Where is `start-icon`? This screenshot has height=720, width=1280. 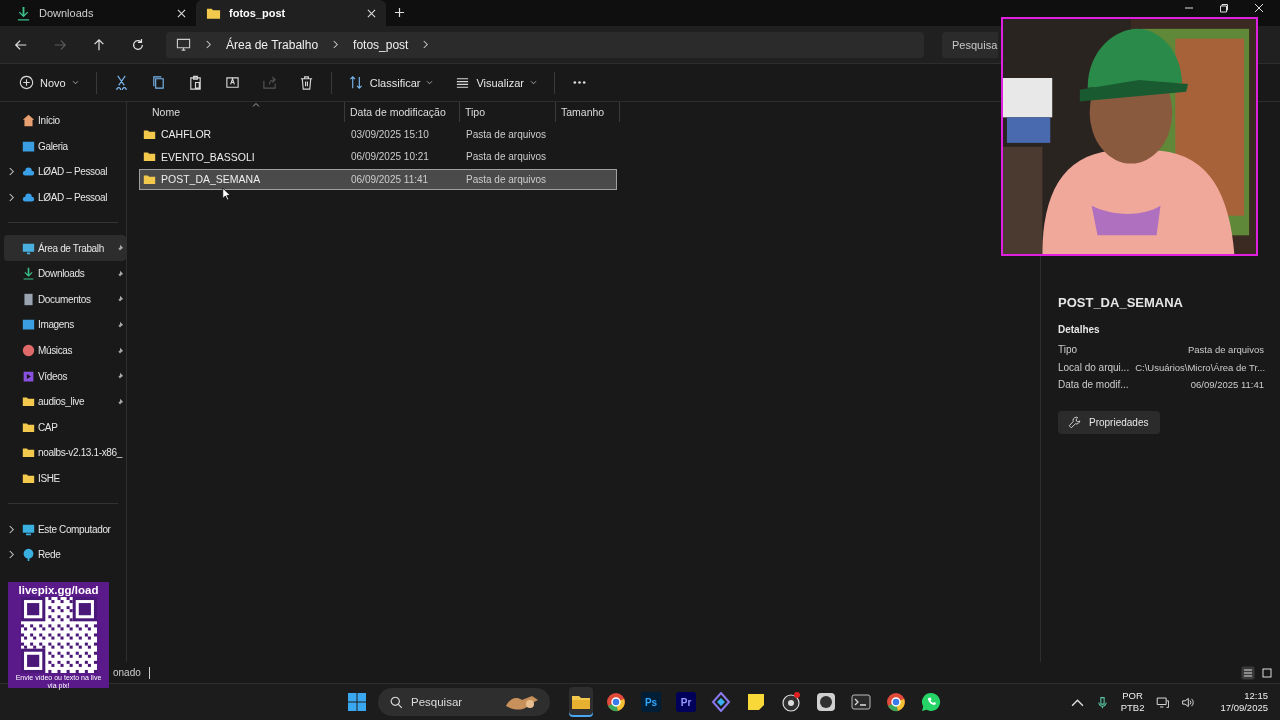 start-icon is located at coordinates (357, 702).